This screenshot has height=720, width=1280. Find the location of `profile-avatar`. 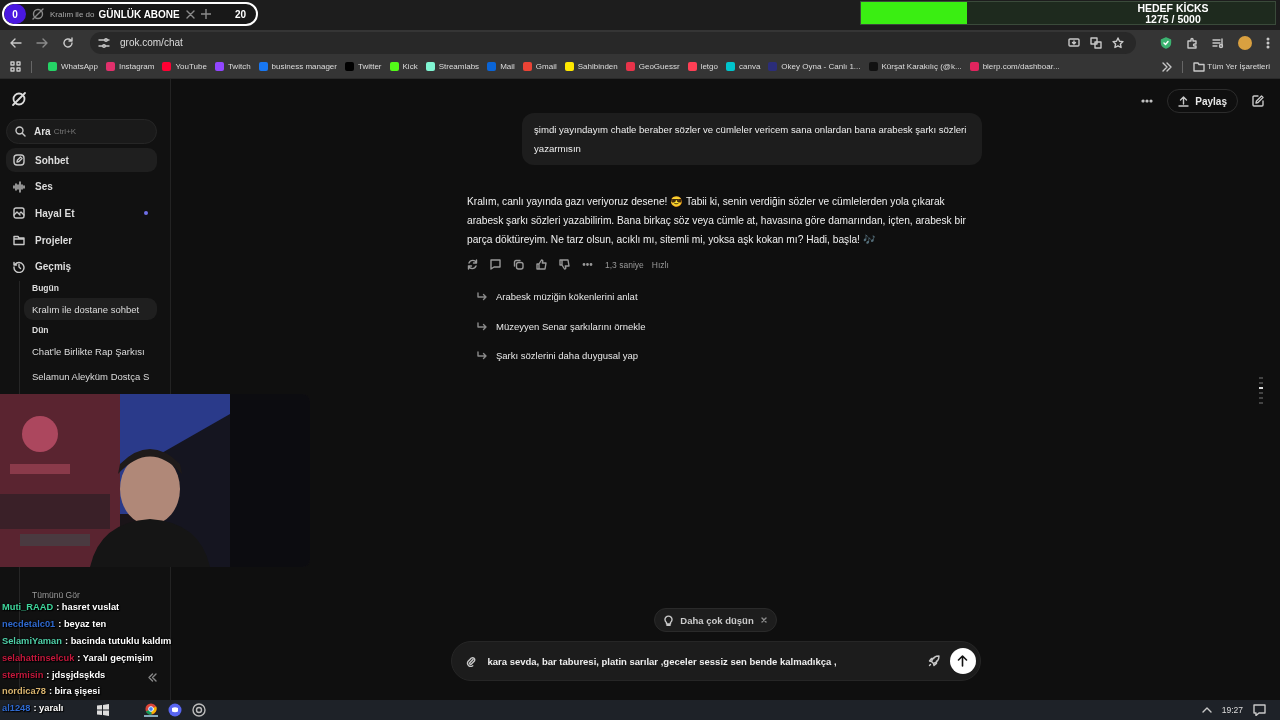

profile-avatar is located at coordinates (1245, 42).